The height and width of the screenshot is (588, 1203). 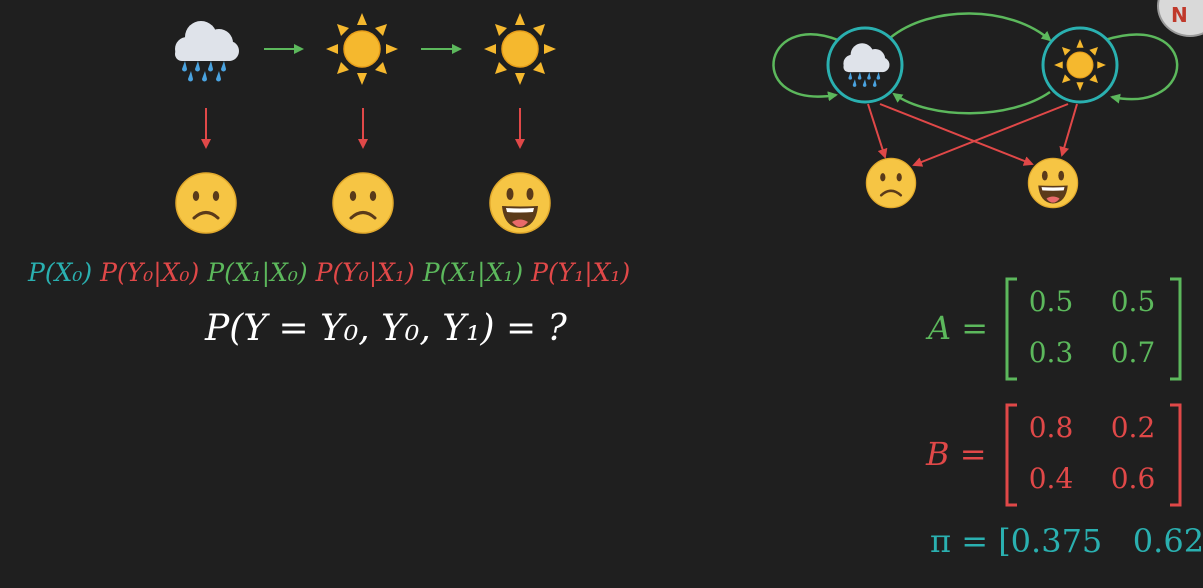 What do you see at coordinates (1133, 427) in the screenshot?
I see `matrix-b-cell: 0.2` at bounding box center [1133, 427].